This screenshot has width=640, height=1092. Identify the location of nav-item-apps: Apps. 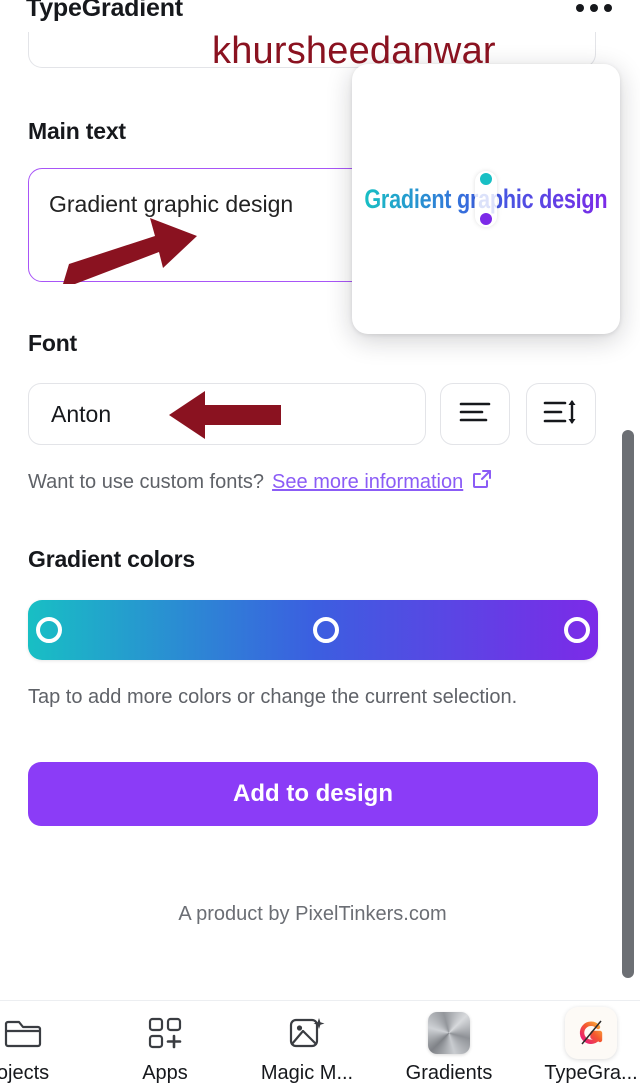
(165, 1046).